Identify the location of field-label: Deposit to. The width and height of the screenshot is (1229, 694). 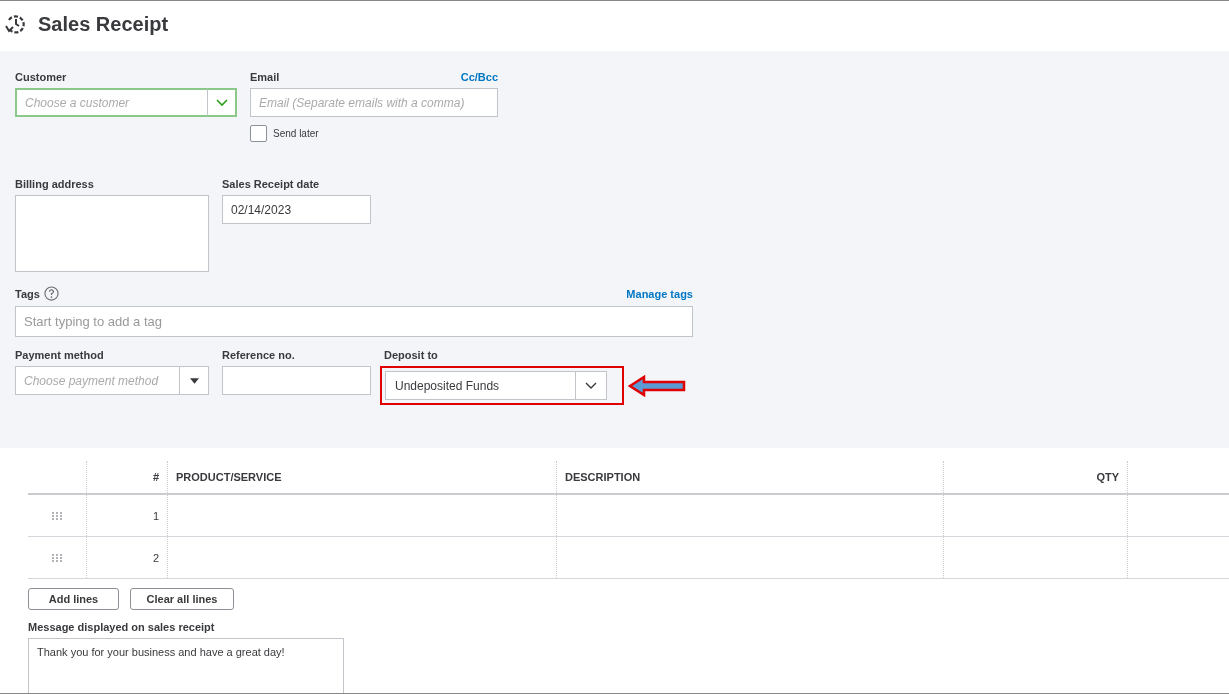
(411, 355).